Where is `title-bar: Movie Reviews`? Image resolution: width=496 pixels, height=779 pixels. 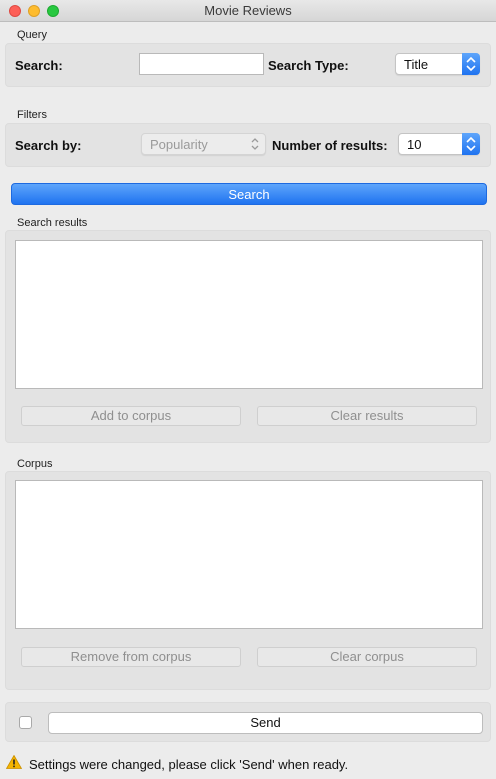
title-bar: Movie Reviews is located at coordinates (248, 11).